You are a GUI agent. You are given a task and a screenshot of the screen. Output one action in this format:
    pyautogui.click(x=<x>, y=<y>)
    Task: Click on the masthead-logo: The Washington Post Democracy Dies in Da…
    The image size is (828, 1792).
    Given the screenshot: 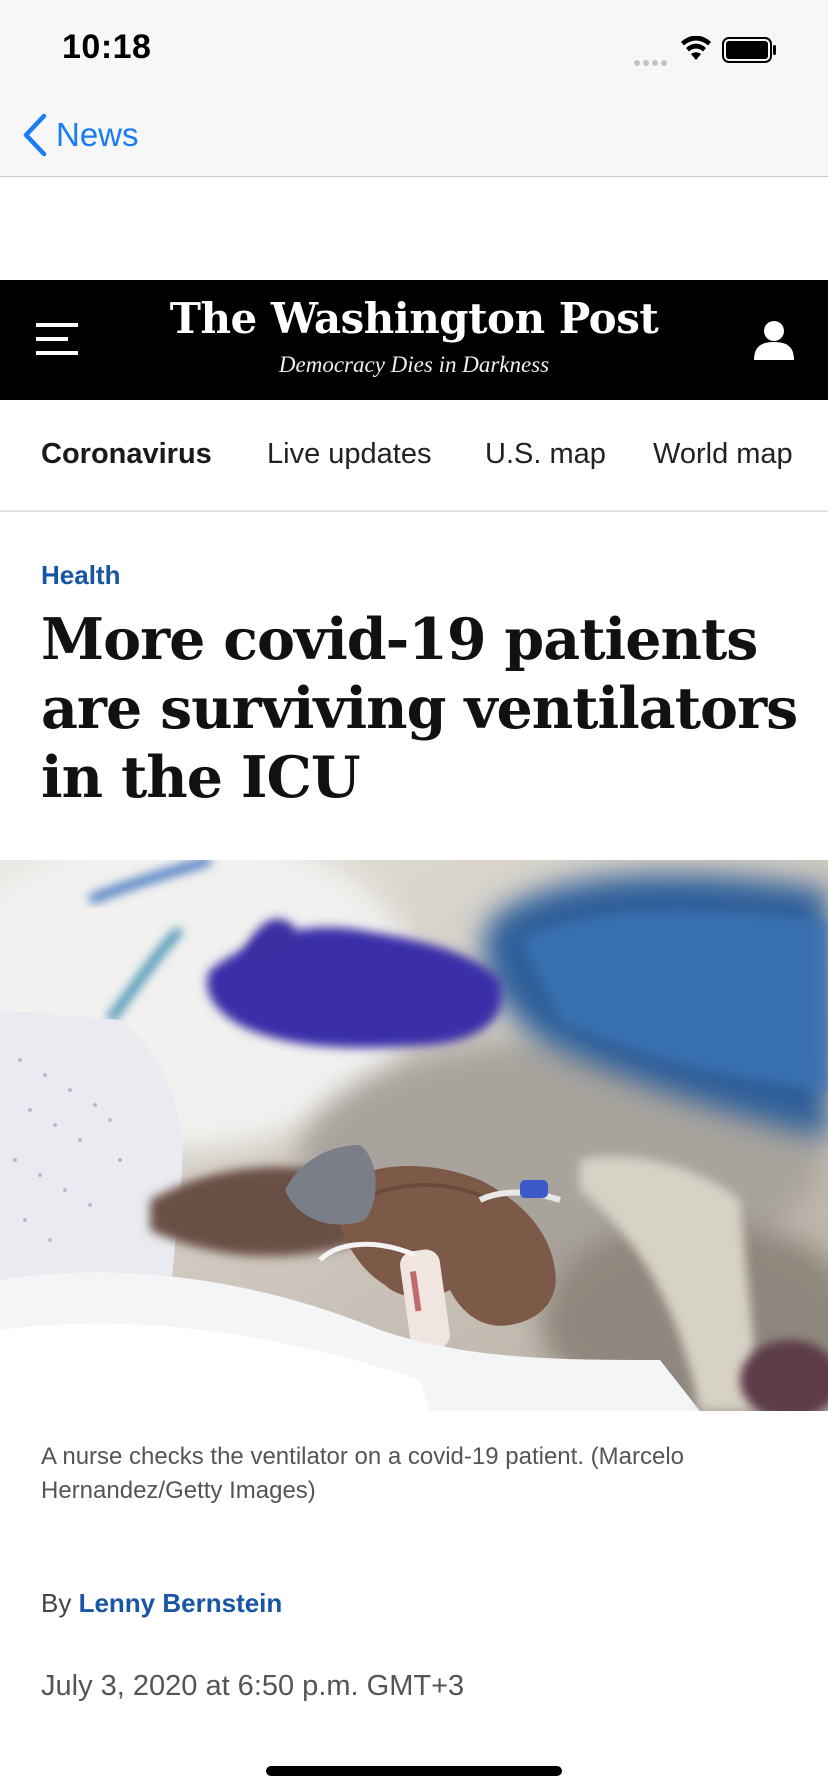 What is the action you would take?
    pyautogui.click(x=414, y=335)
    